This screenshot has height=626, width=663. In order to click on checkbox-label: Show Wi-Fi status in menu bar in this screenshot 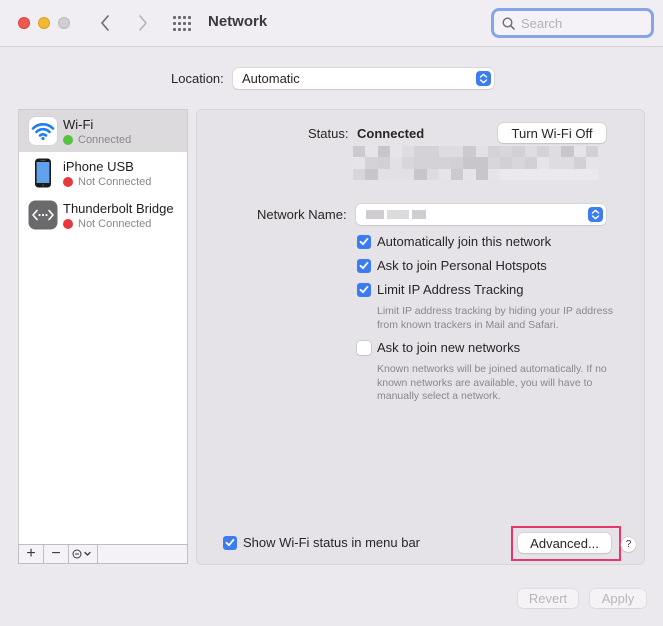, I will do `click(332, 542)`.